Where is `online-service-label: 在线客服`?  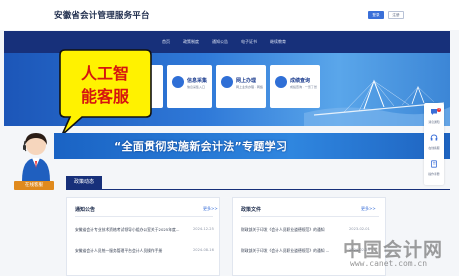
online-service-label: 在线客服 is located at coordinates (34, 185).